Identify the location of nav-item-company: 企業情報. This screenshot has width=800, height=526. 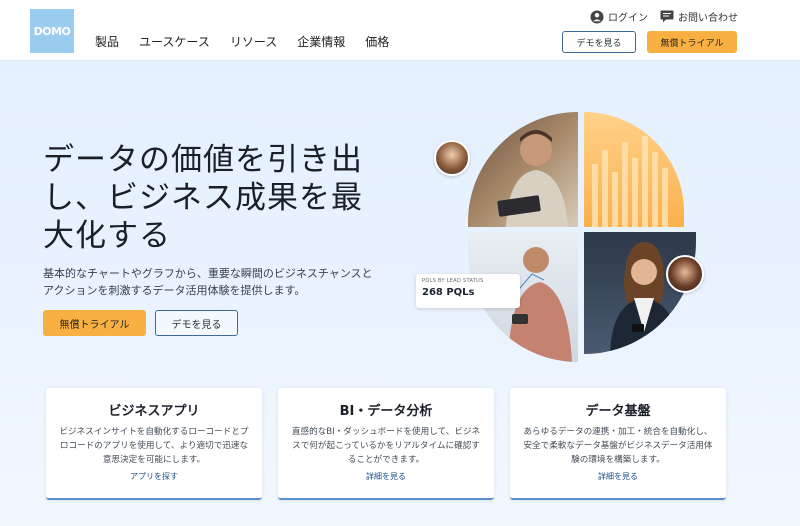
(321, 41).